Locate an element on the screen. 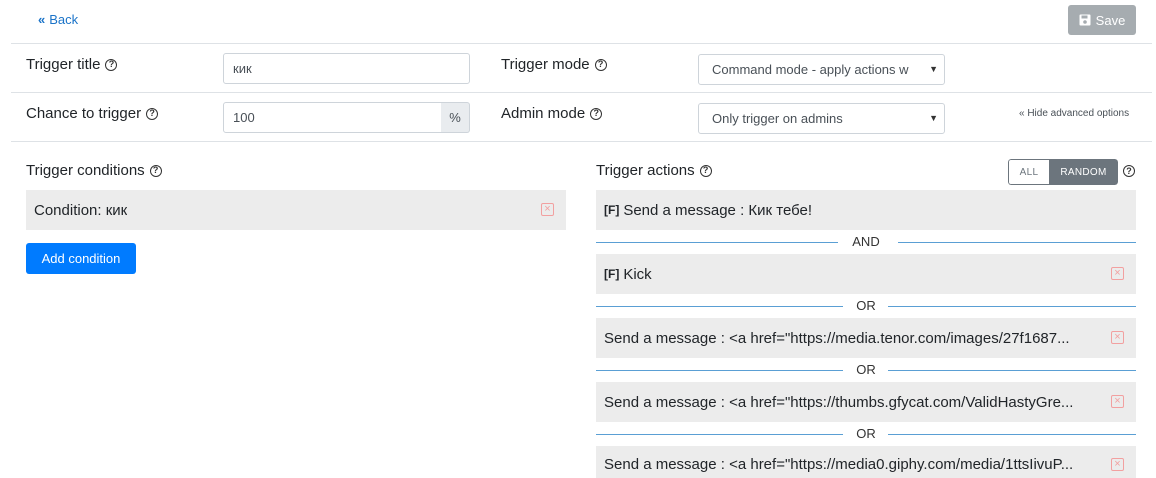 The width and height of the screenshot is (1156, 478). percent-label: % is located at coordinates (455, 117).